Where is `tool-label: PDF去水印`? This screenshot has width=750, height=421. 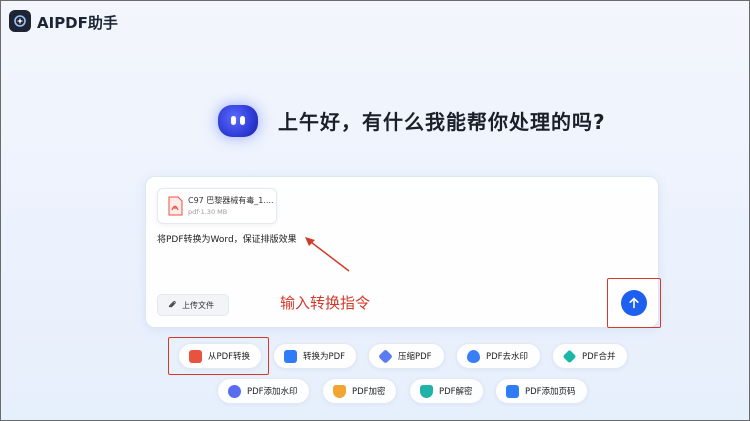 tool-label: PDF去水印 is located at coordinates (507, 357).